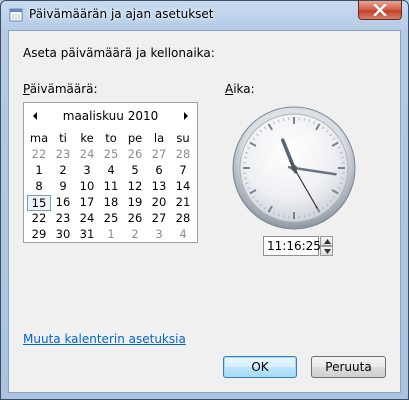 This screenshot has height=400, width=409. I want to click on time-spinner, so click(326, 246).